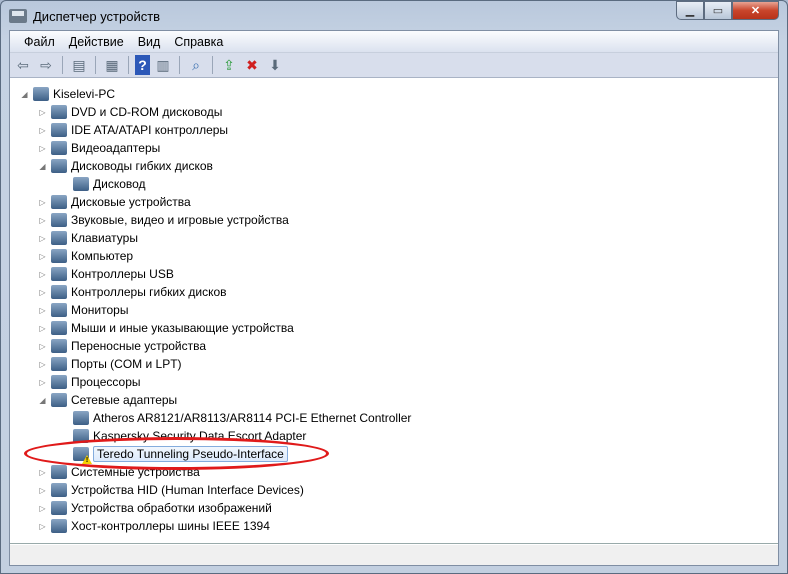 This screenshot has height=574, width=788. I want to click on close-button: ✕, so click(755, 10).